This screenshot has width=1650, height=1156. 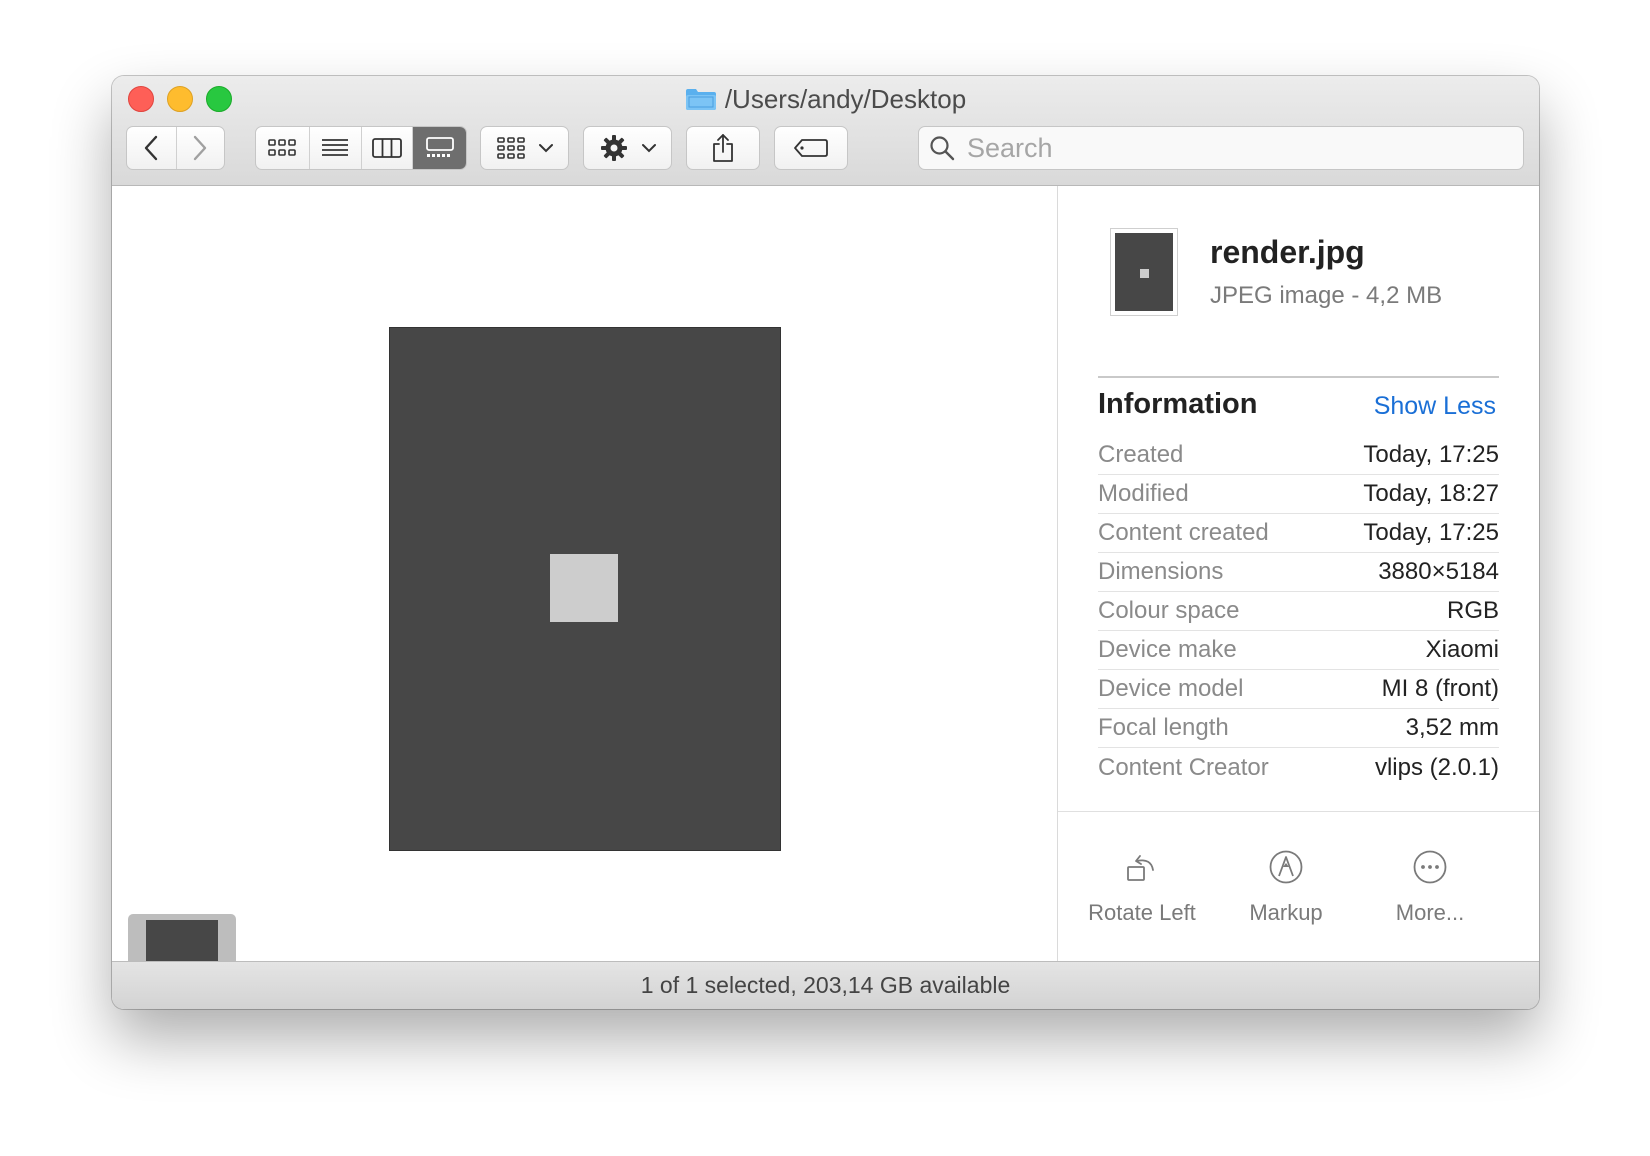 What do you see at coordinates (1163, 727) in the screenshot?
I see `info-key: Focal length` at bounding box center [1163, 727].